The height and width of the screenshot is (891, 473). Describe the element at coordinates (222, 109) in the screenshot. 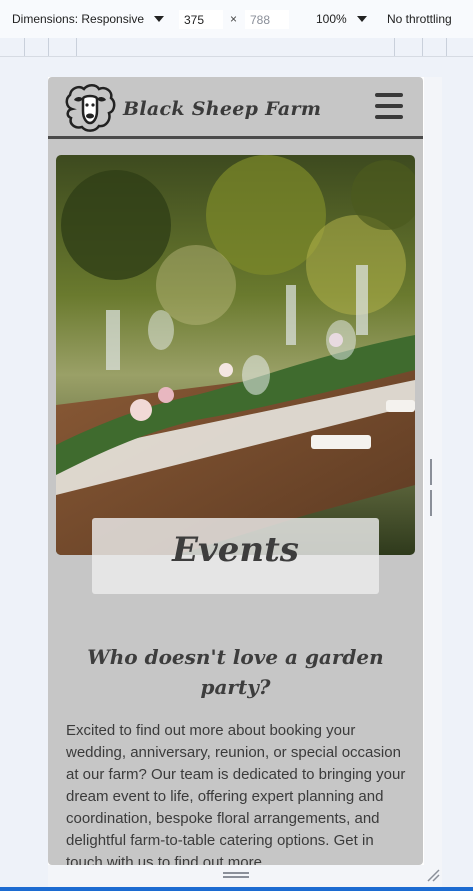

I see `site-brand-name: Black Sheep Farm` at that location.